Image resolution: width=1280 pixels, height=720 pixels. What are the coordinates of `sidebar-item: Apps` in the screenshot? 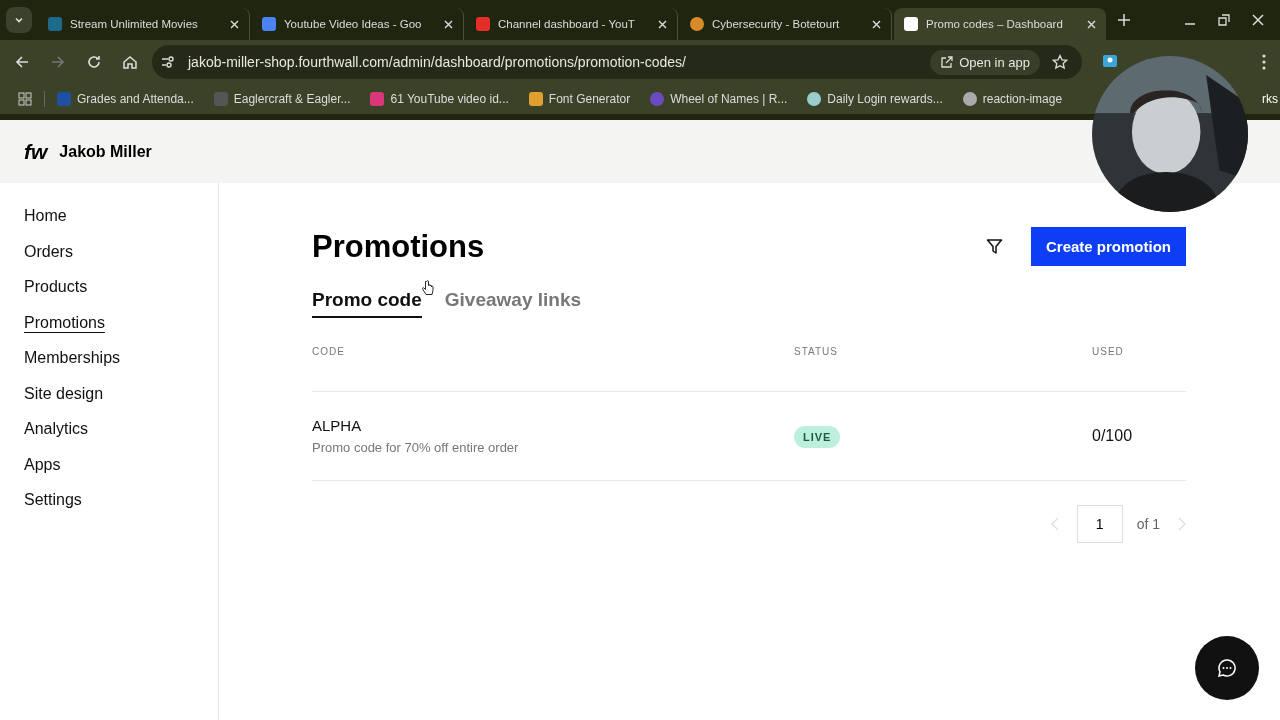 It's located at (42, 464).